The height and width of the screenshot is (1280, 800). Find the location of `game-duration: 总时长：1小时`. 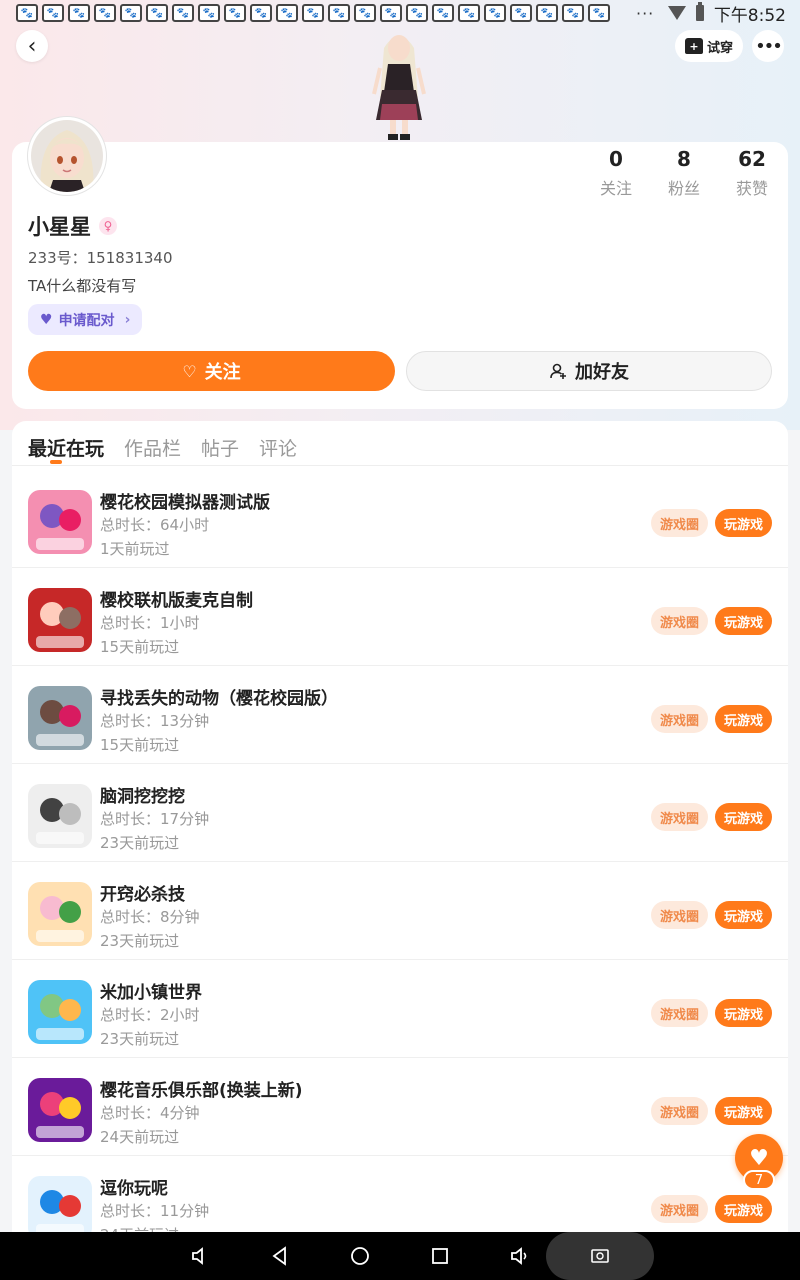

game-duration: 总时长：1小时 is located at coordinates (150, 623).